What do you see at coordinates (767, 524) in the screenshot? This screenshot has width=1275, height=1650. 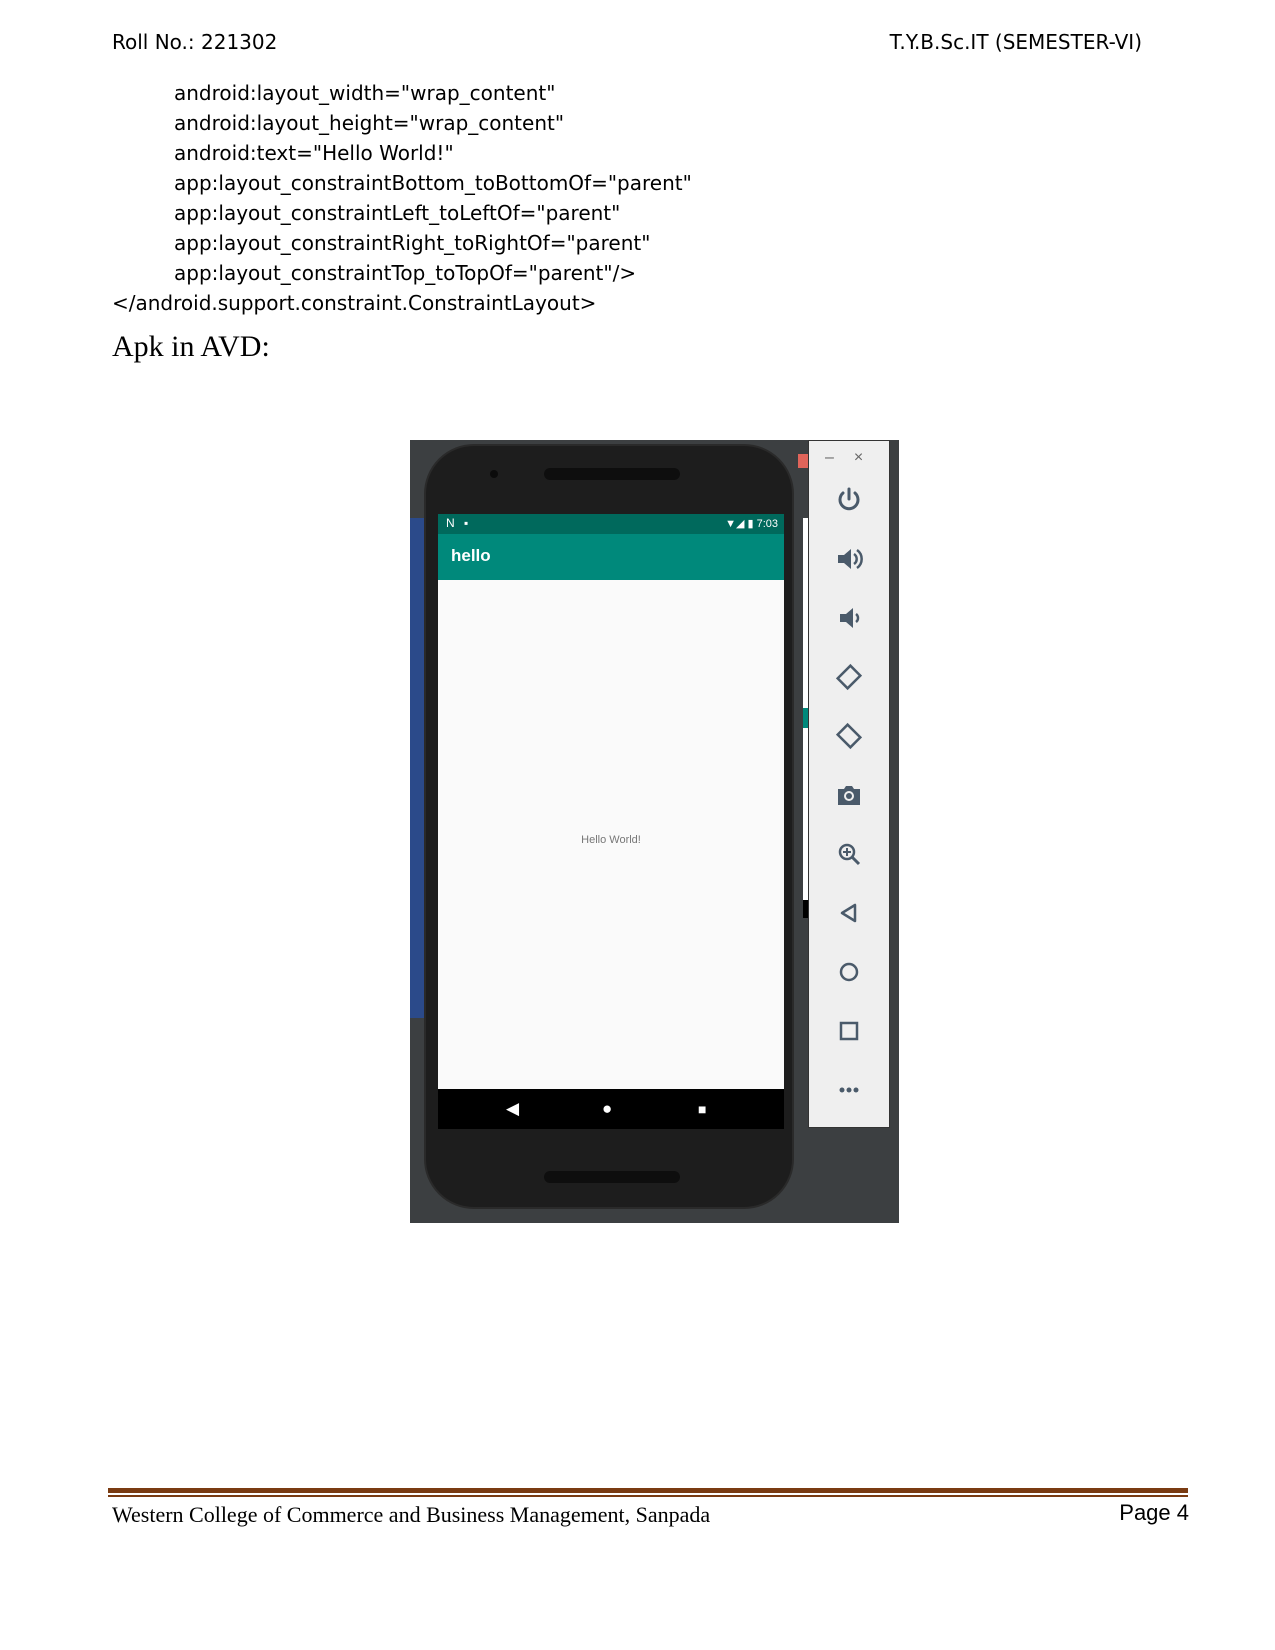 I see `status-time: 7:03` at bounding box center [767, 524].